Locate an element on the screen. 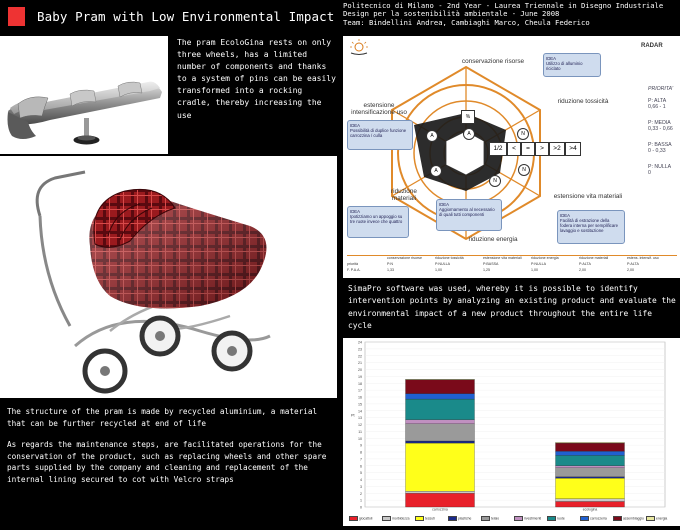 The width and height of the screenshot is (680, 530). y-tick-label: 20 is located at coordinates (360, 370).